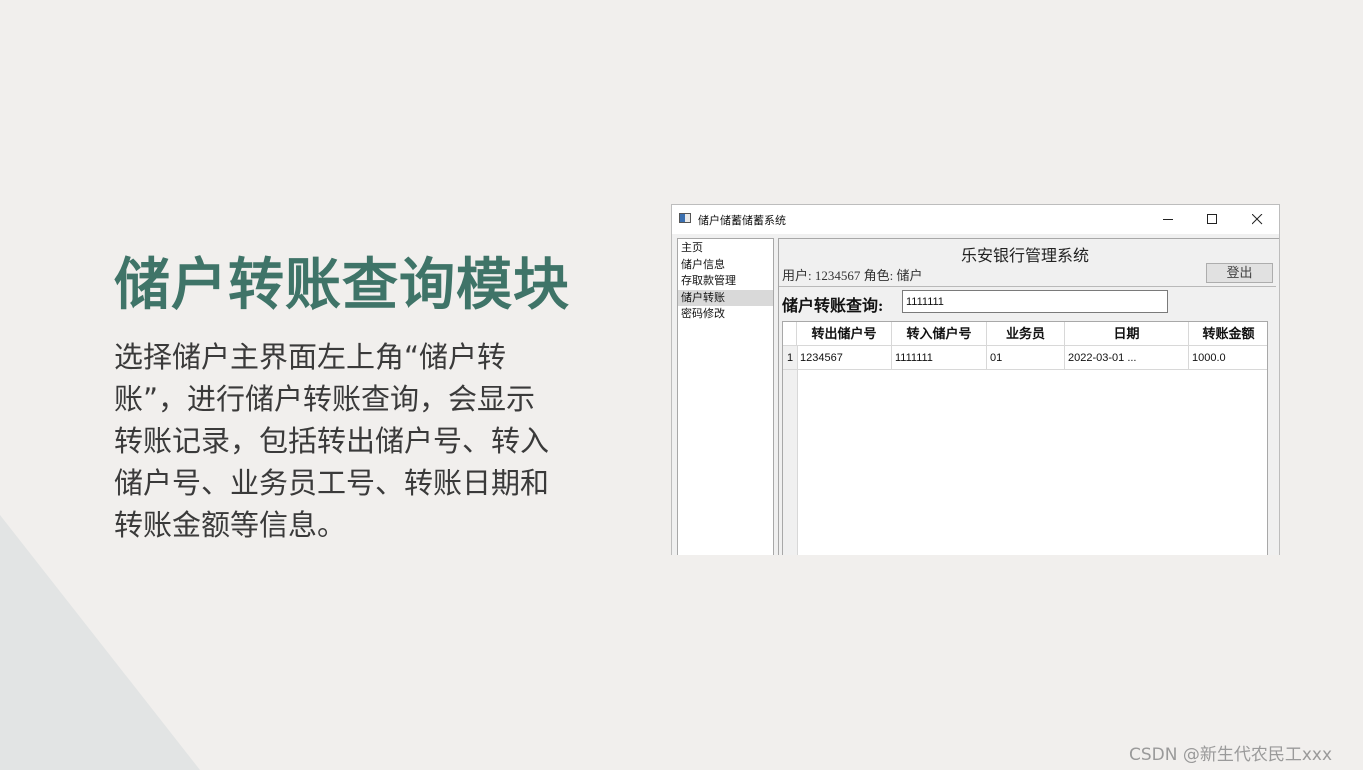  I want to click on minimize-button, so click(1168, 219).